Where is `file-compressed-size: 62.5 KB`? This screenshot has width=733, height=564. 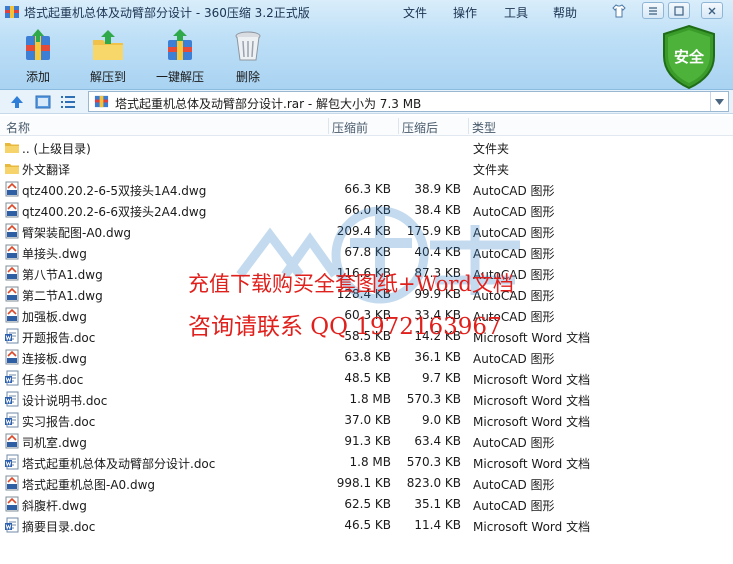
file-compressed-size: 62.5 KB is located at coordinates (367, 504).